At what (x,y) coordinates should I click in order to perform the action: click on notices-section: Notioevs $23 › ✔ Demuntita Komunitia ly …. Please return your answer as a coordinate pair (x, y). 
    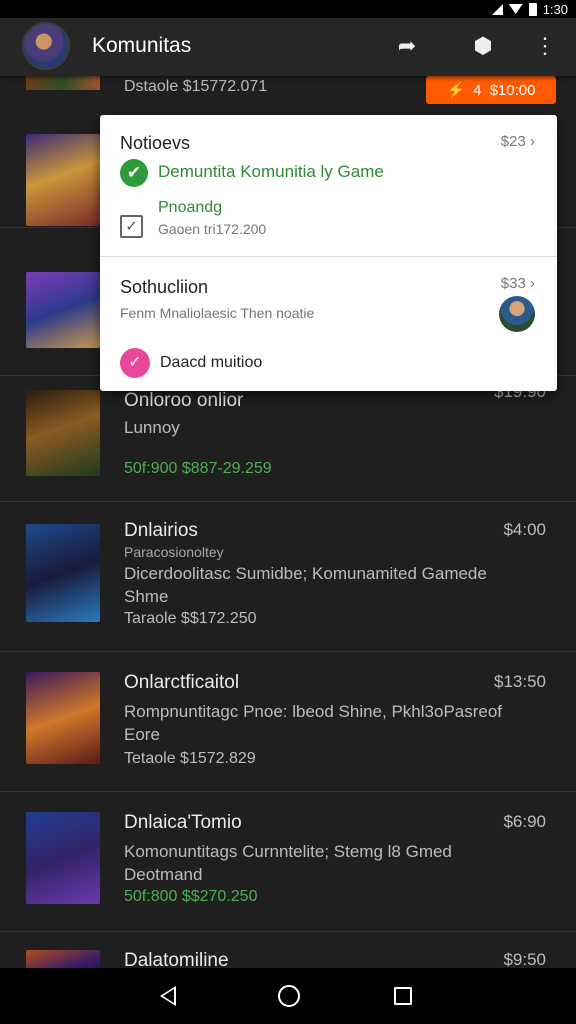
    Looking at the image, I should click on (328, 186).